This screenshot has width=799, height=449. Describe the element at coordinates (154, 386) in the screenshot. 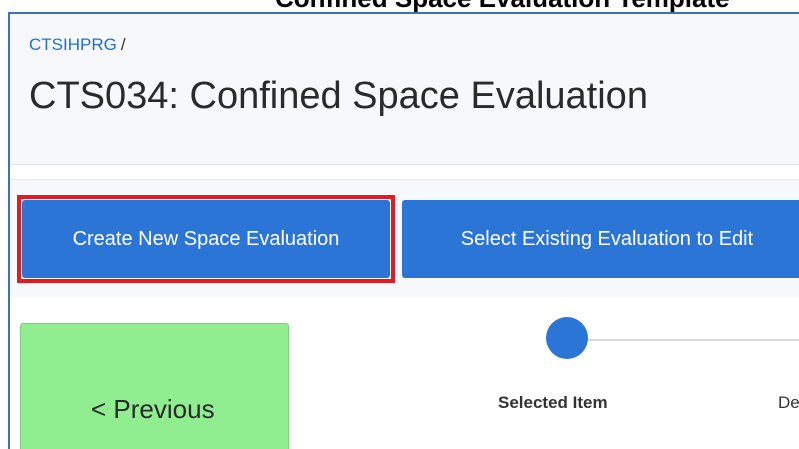

I see `previous-button: < Previous` at that location.